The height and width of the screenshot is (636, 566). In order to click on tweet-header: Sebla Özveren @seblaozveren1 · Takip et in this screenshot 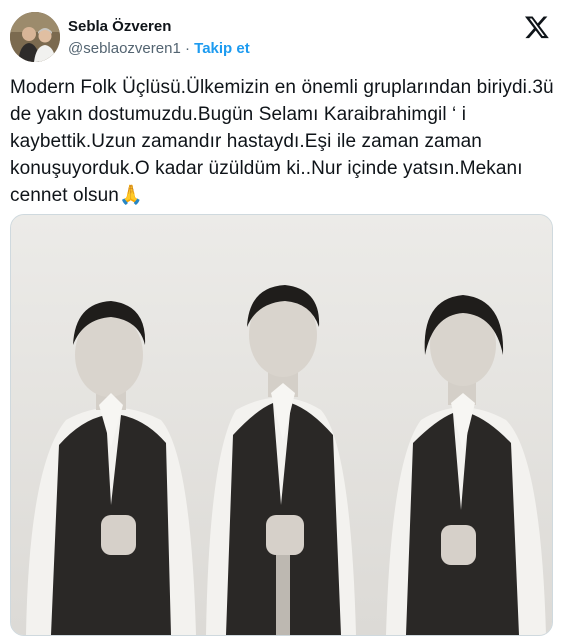, I will do `click(283, 36)`.